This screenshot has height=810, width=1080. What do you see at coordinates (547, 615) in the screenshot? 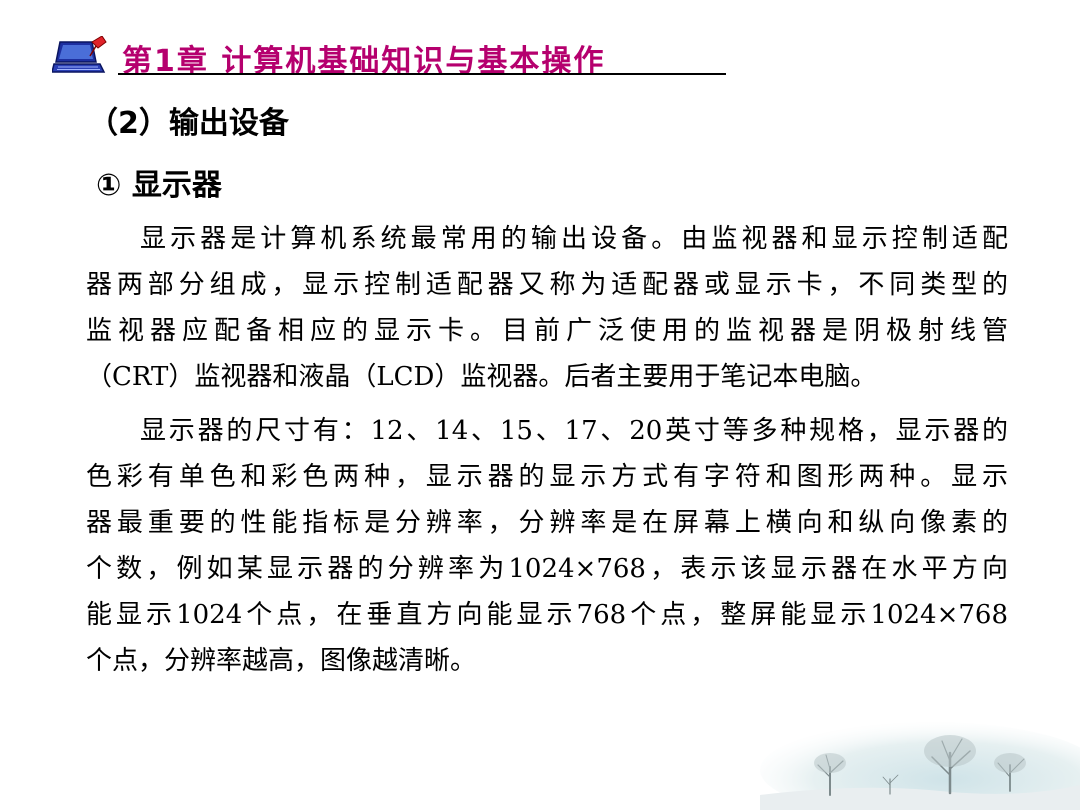
I see `paragraph-line: 能显示1024个点，在垂直方向能显示768个点，整屏能显示1024×768` at bounding box center [547, 615].